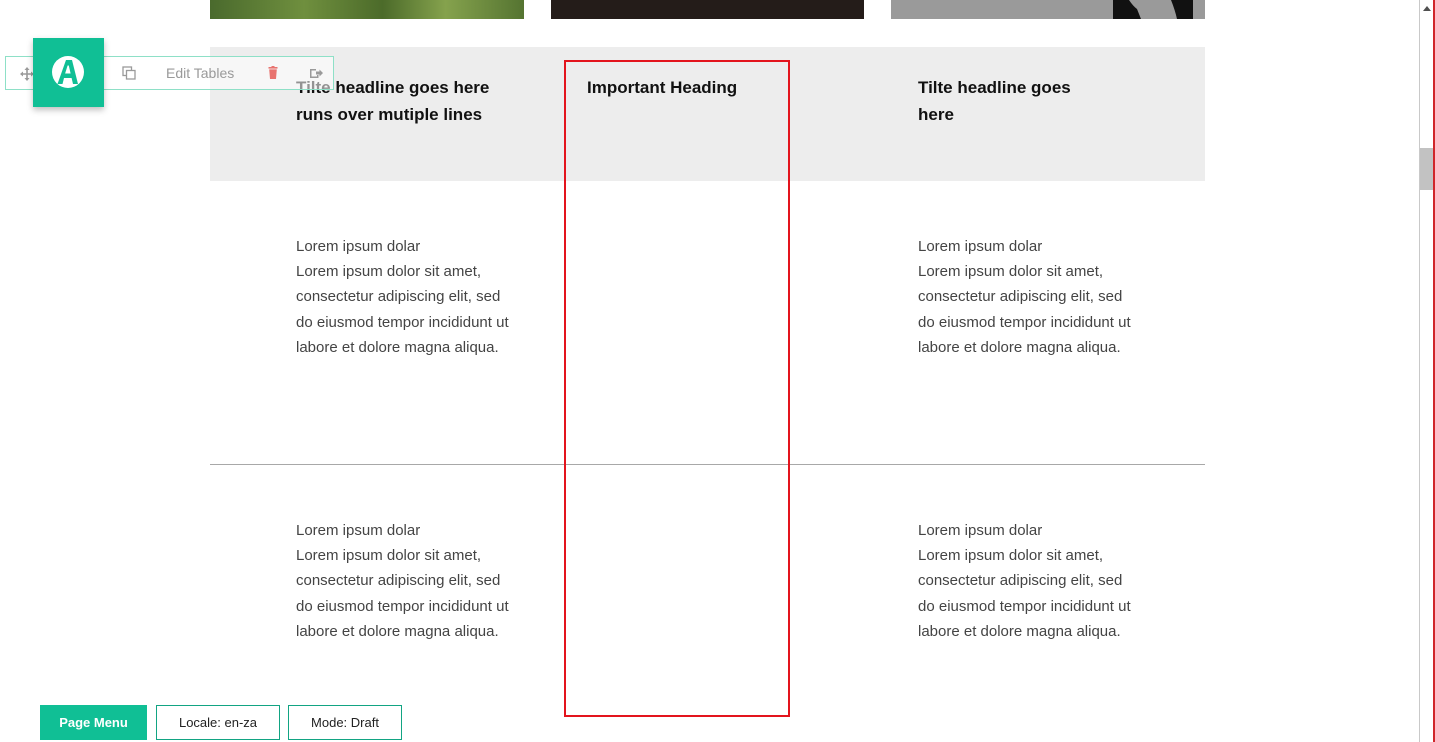 This screenshot has height=742, width=1435. Describe the element at coordinates (316, 73) in the screenshot. I see `export-icon` at that location.